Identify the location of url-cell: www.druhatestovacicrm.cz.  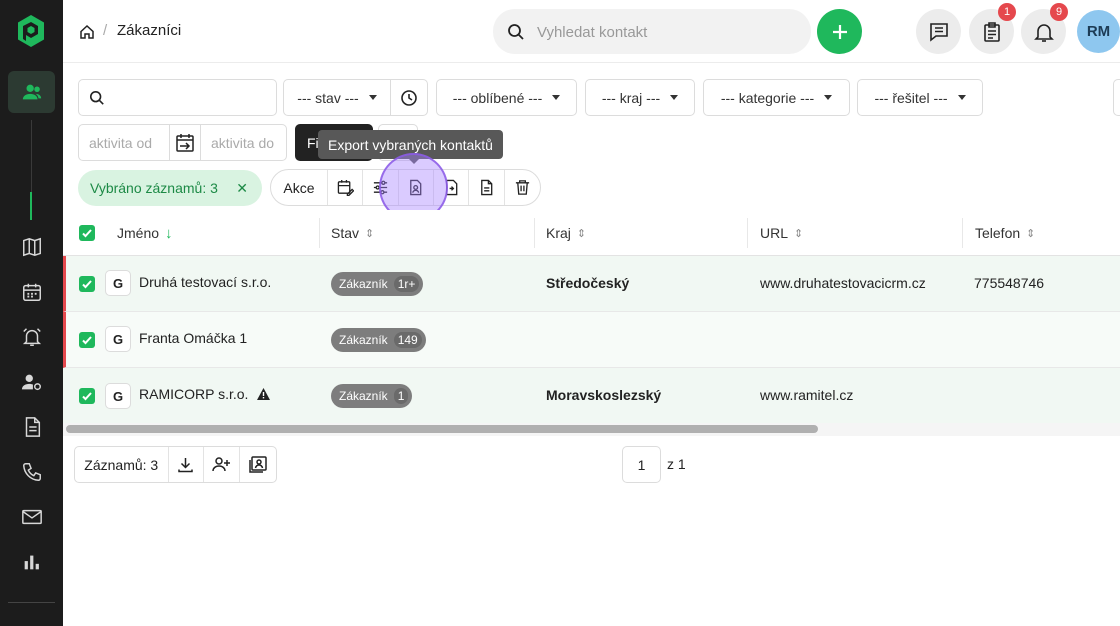
(843, 283).